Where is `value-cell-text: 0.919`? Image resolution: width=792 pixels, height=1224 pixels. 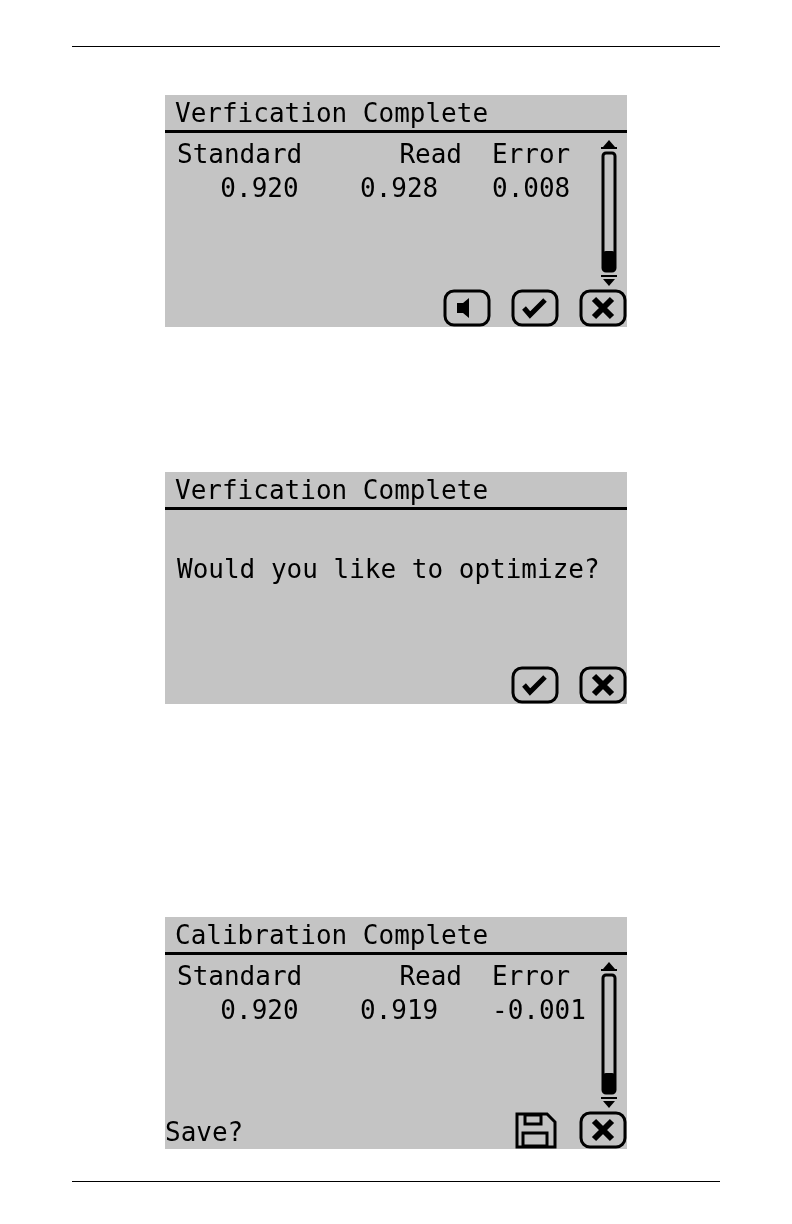
value-cell-text: 0.919 is located at coordinates (399, 1010).